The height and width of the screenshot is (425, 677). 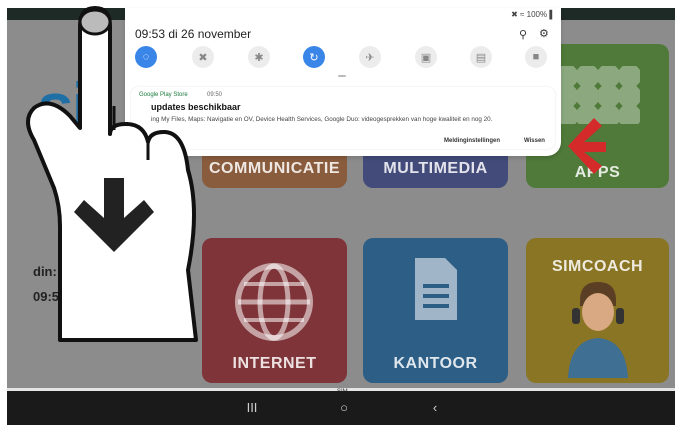 What do you see at coordinates (215, 95) in the screenshot?
I see `notification-time: 09:50` at bounding box center [215, 95].